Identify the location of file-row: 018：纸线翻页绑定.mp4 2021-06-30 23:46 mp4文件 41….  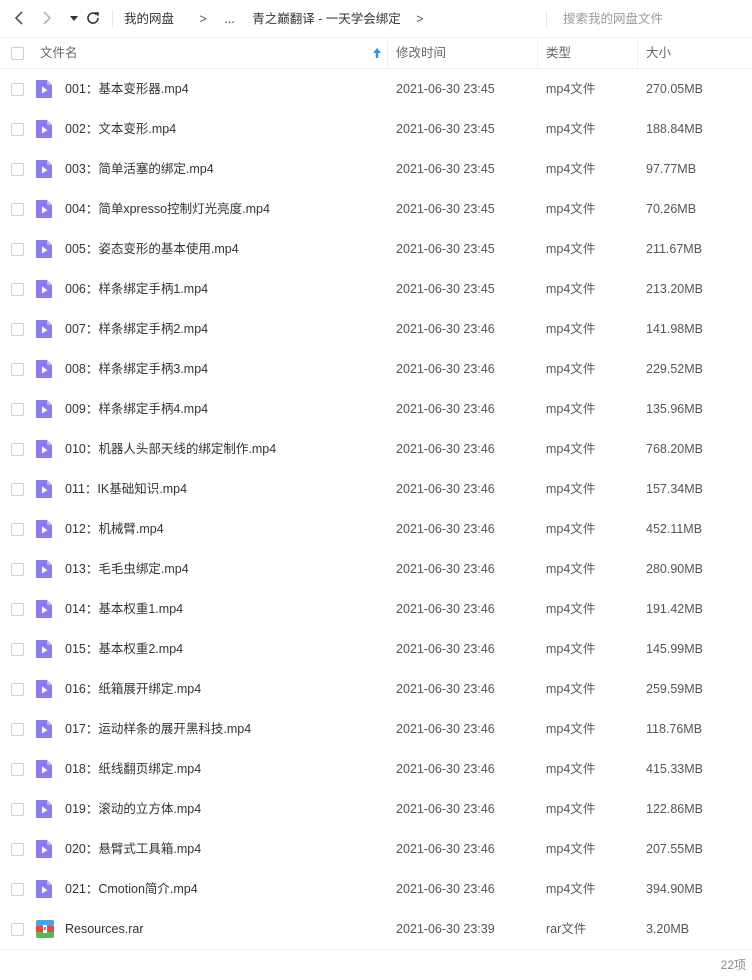
(376, 769).